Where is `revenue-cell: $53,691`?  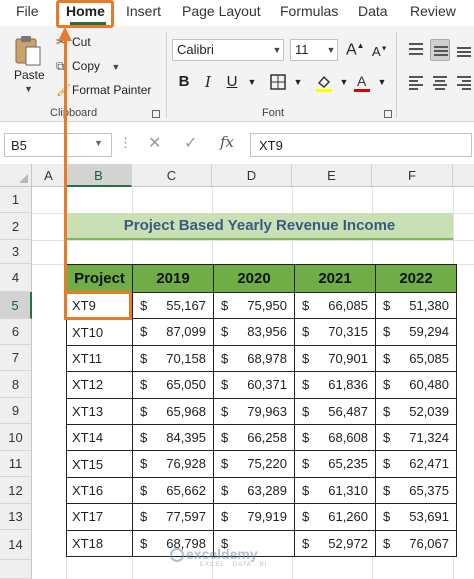
revenue-cell: $53,691 is located at coordinates (416, 517).